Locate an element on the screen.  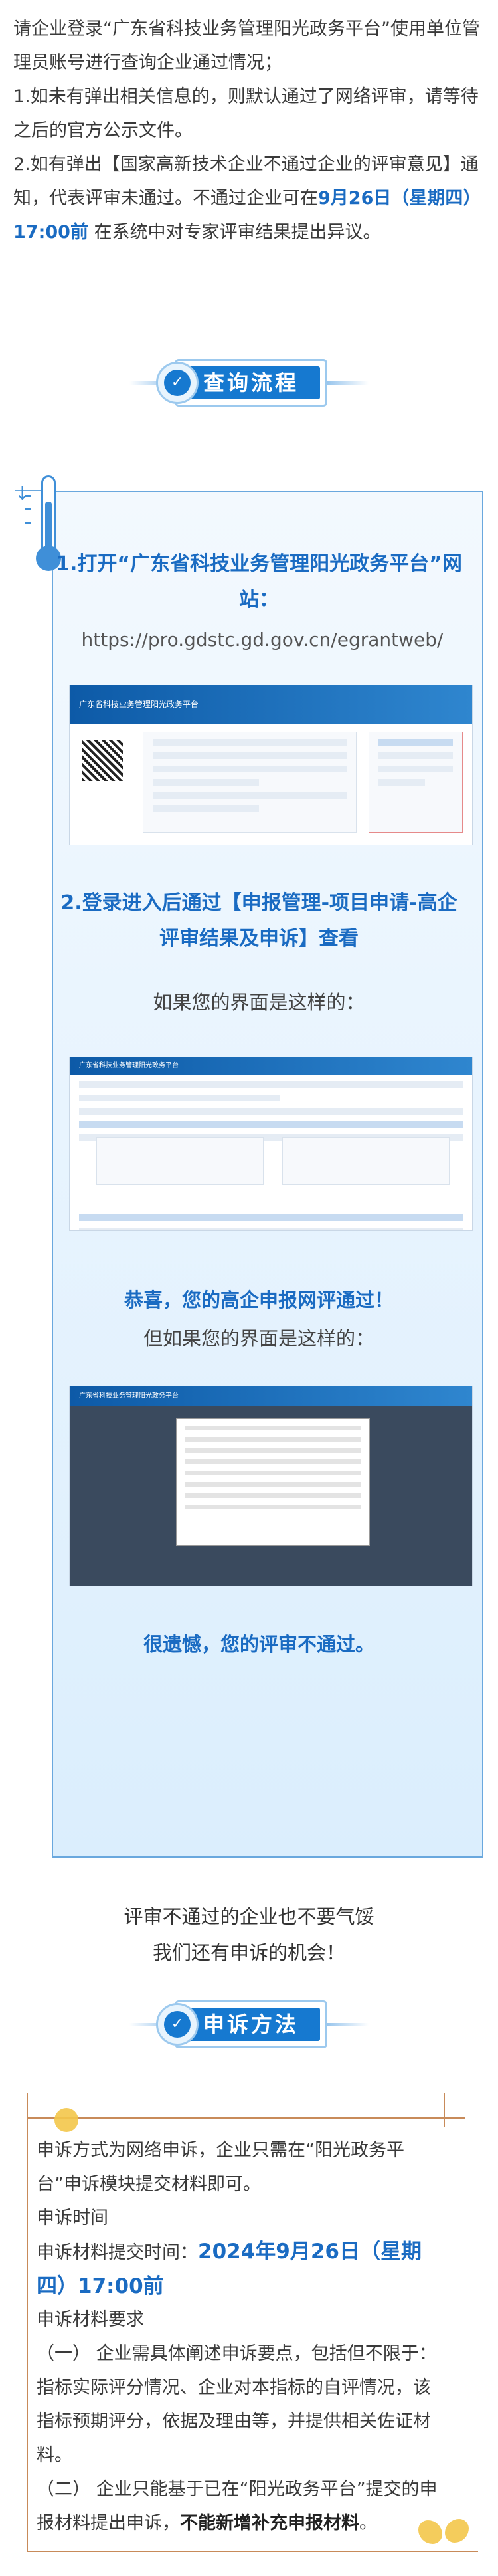
req2-tail: 。 is located at coordinates (368, 2523).